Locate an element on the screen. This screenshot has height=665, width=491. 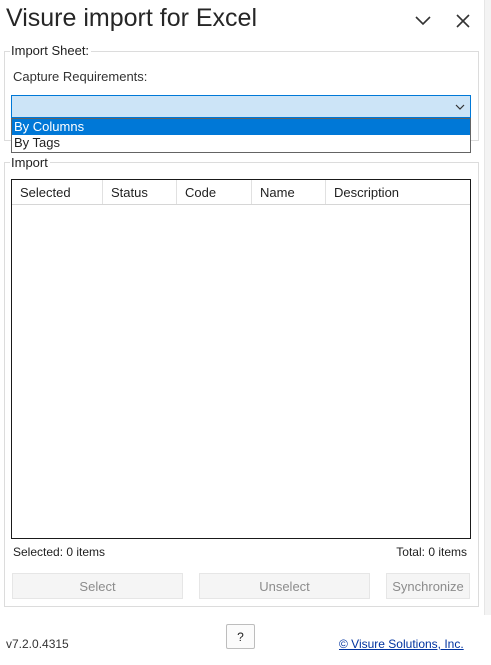
import-legend: Import is located at coordinates (30, 162).